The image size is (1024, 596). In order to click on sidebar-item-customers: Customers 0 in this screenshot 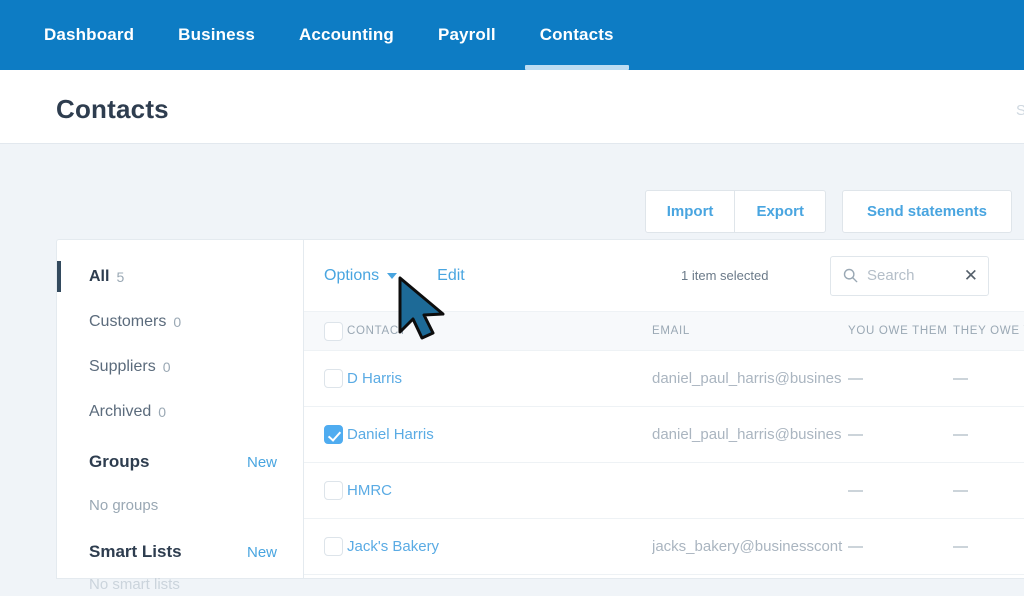, I will do `click(180, 321)`.